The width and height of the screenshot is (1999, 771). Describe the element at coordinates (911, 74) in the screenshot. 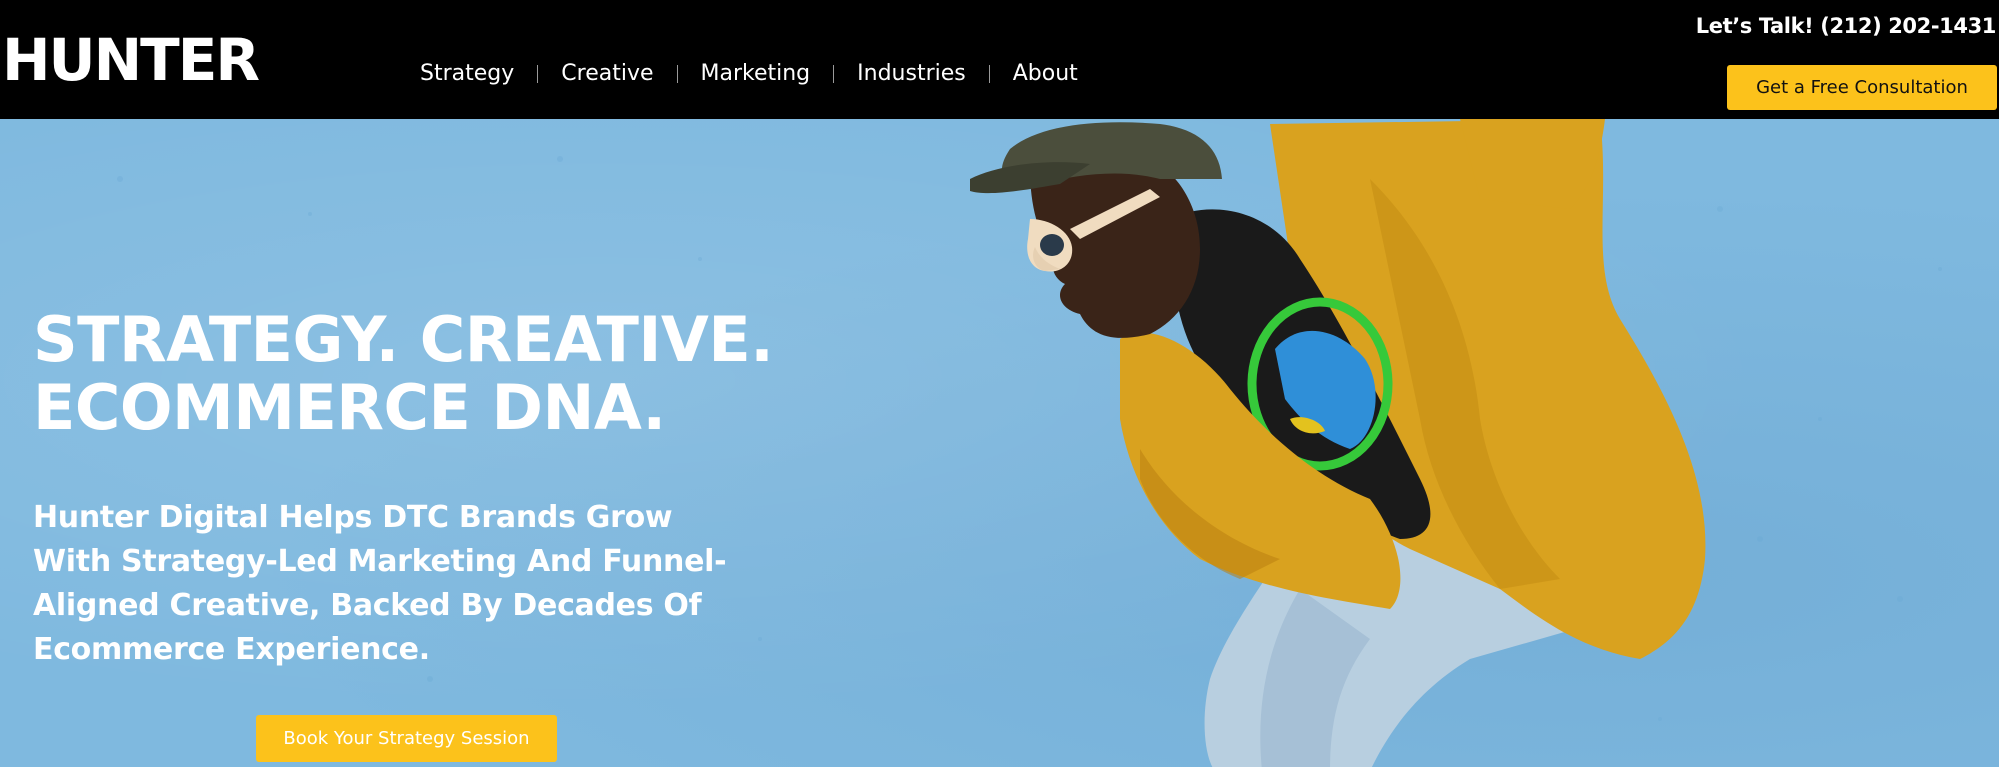

I see `nav-industries: Industries` at that location.